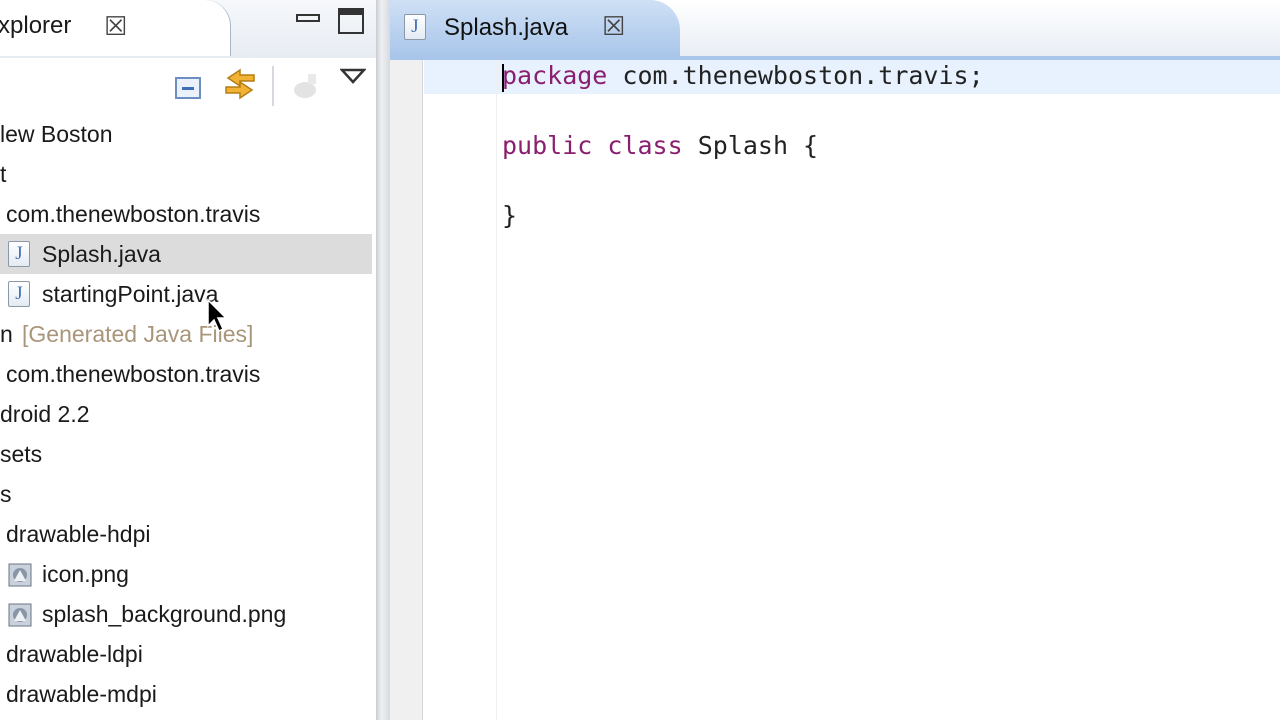 Image resolution: width=1280 pixels, height=720 pixels. What do you see at coordinates (496, 390) in the screenshot?
I see `fold-guide` at bounding box center [496, 390].